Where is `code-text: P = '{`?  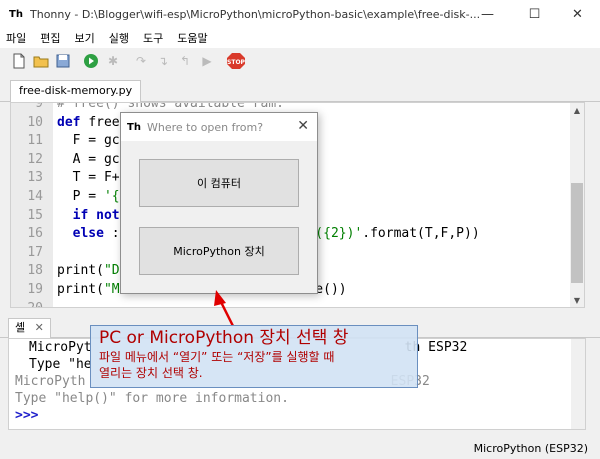 code-text: P = '{ is located at coordinates (84, 197).